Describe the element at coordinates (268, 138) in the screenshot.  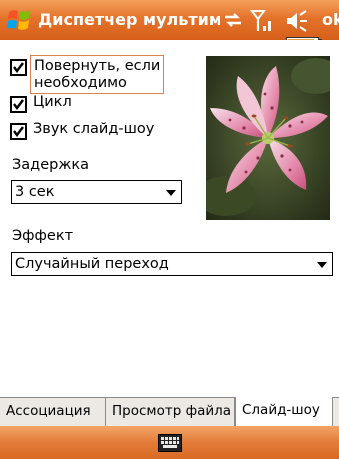
I see `preview-image` at that location.